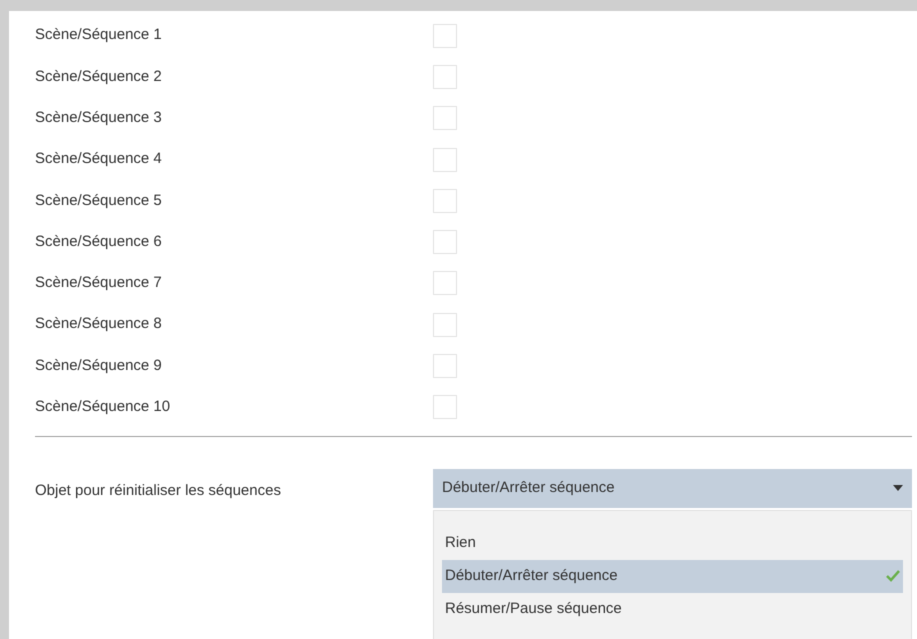  Describe the element at coordinates (672, 576) in the screenshot. I see `menu-item: Débuter/Arrêter séquence` at that location.